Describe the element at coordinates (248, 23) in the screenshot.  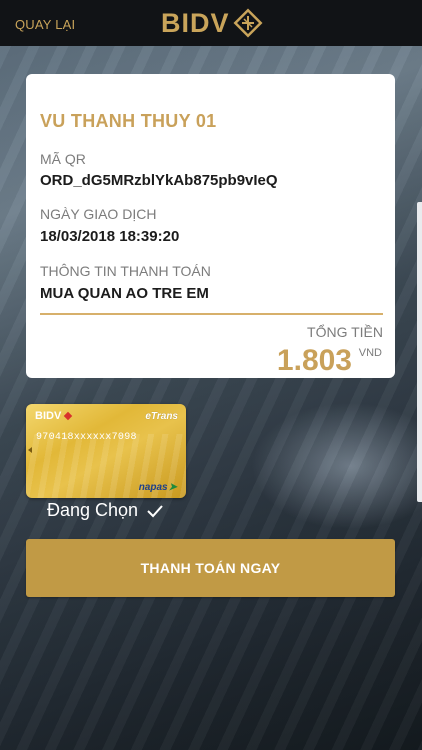
I see `bidv-diamond-icon` at that location.